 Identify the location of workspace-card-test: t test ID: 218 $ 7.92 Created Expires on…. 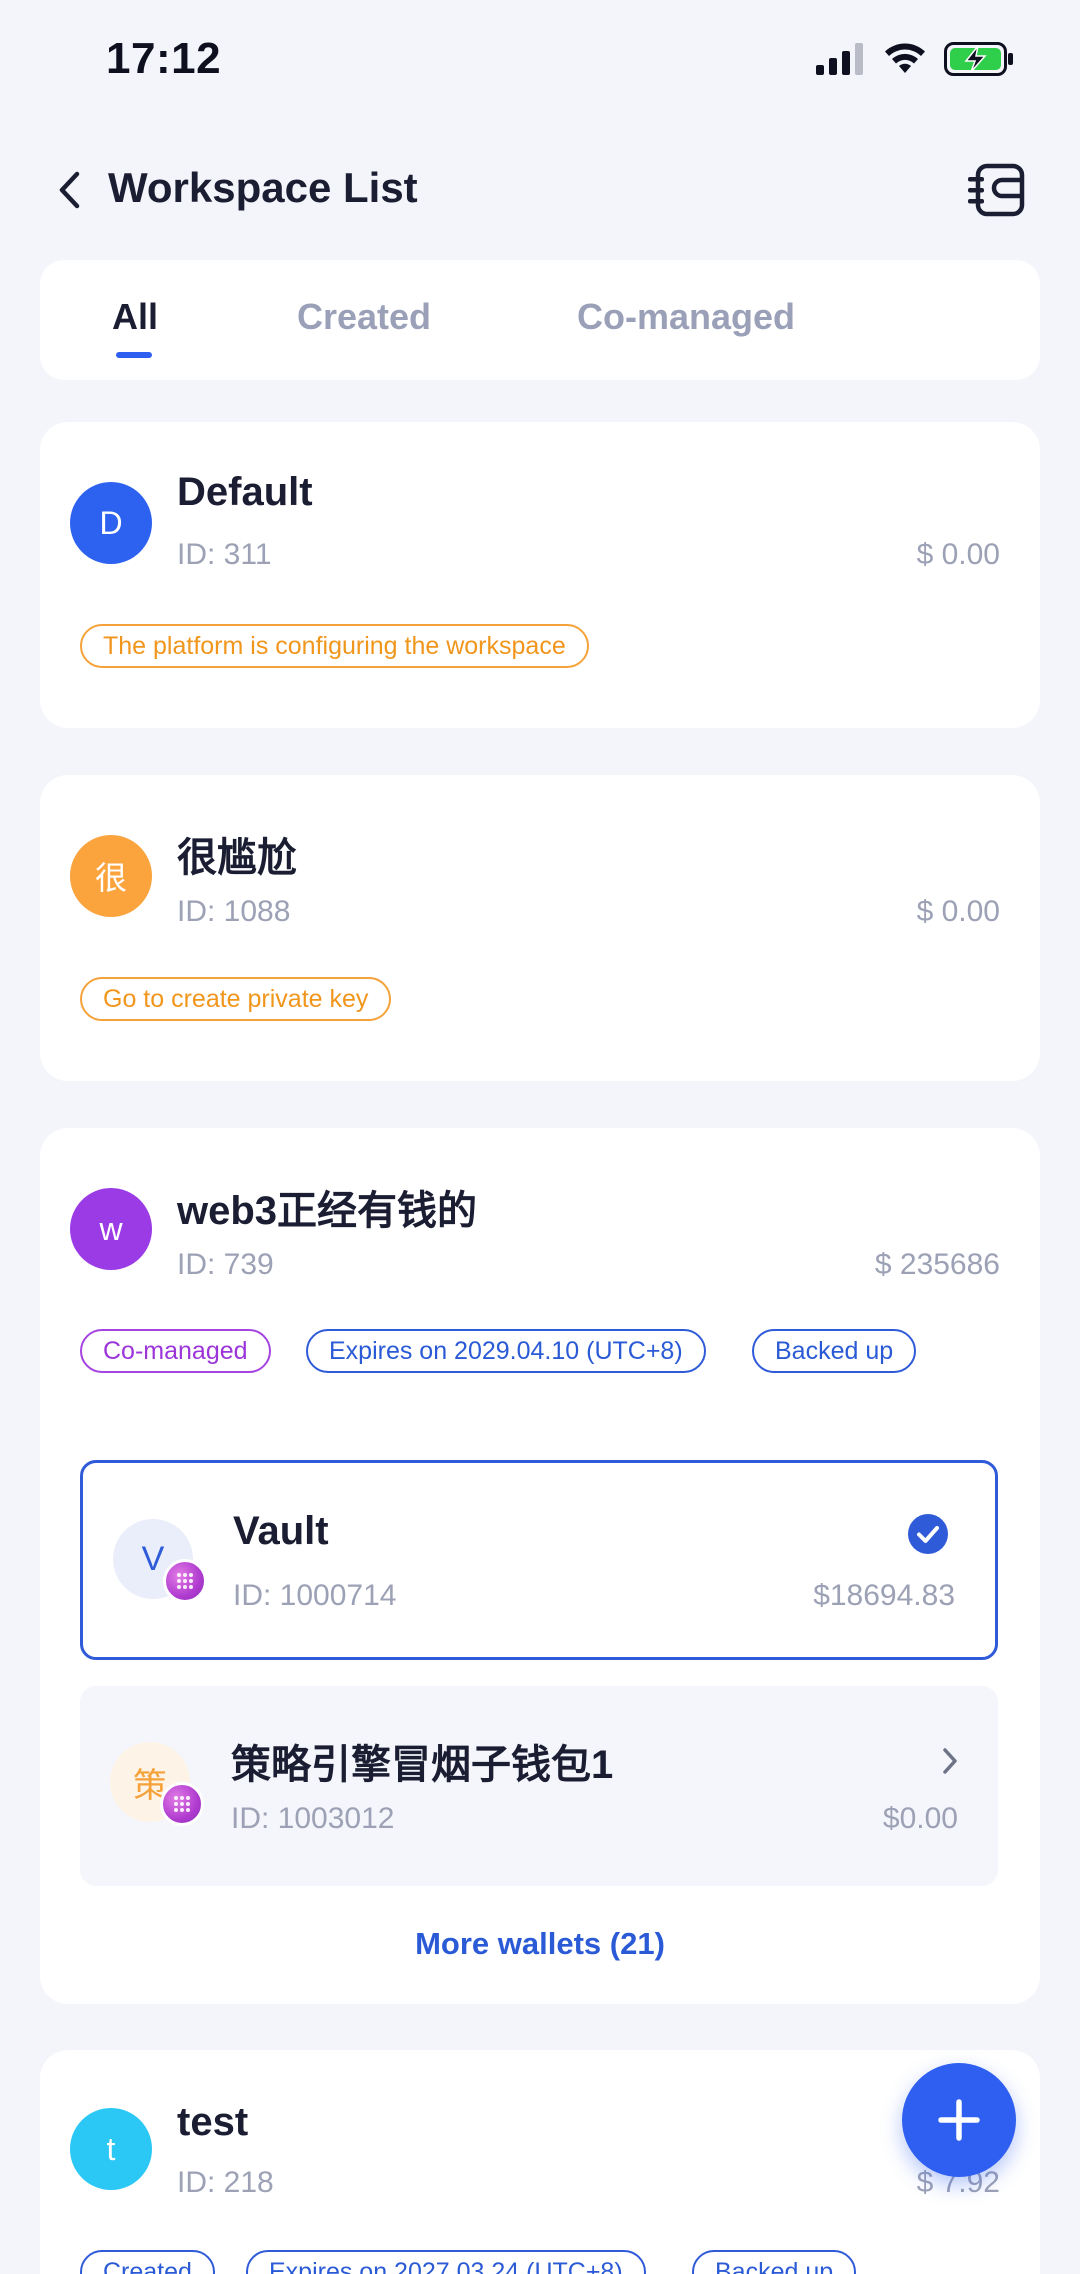
(540, 2162).